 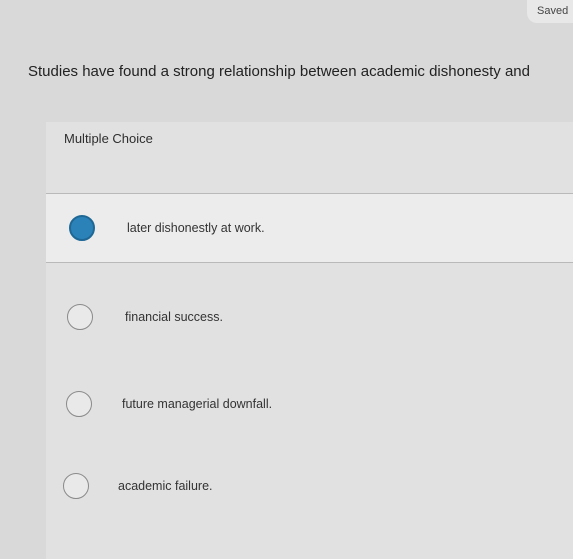 What do you see at coordinates (174, 317) in the screenshot?
I see `choice-label: financial success.` at bounding box center [174, 317].